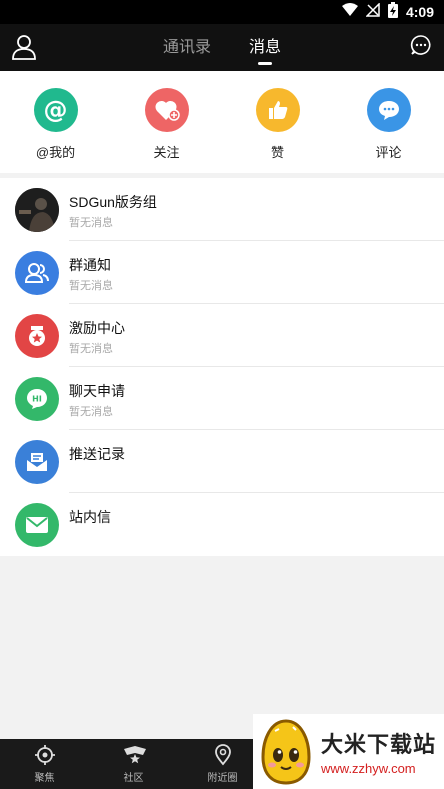 Image resolution: width=444 pixels, height=789 pixels. What do you see at coordinates (372, 11) in the screenshot?
I see `no-signal-icon` at bounding box center [372, 11].